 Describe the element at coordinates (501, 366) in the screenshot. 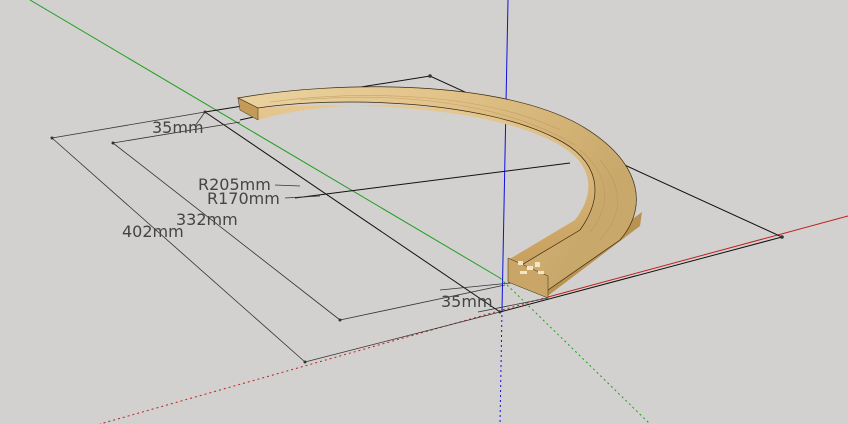

I see `blue-axis-dotted` at that location.